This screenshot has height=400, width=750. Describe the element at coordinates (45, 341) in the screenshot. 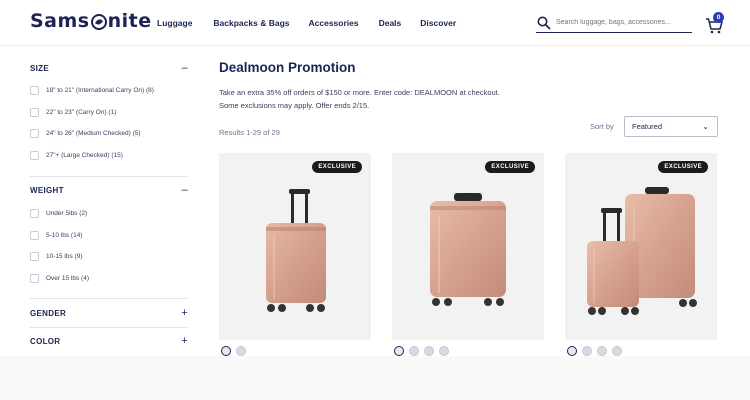

I see `facet-color-label: COLOR` at that location.